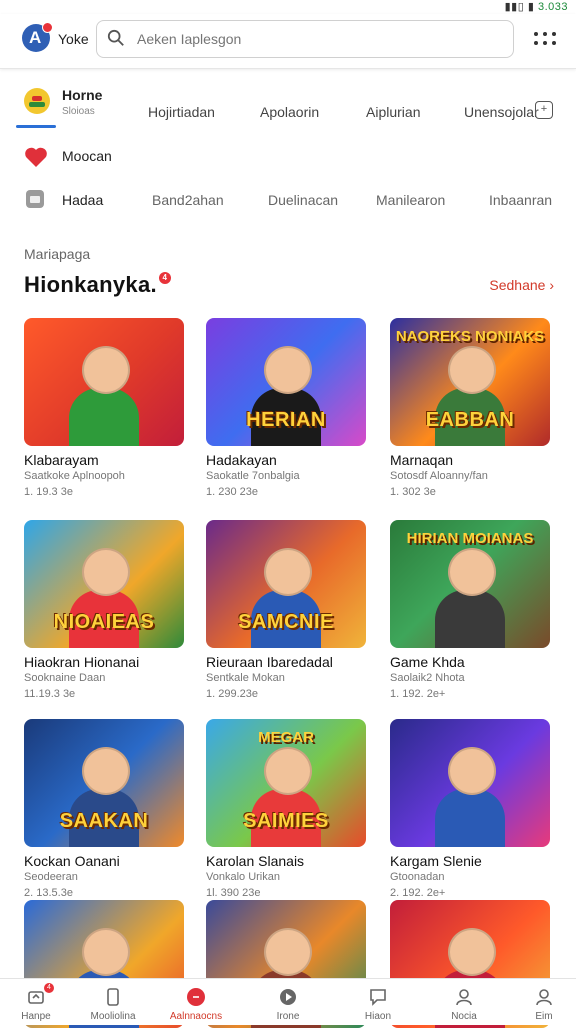 This screenshot has height=1028, width=576. Describe the element at coordinates (317, 39) in the screenshot. I see `search-input` at that location.